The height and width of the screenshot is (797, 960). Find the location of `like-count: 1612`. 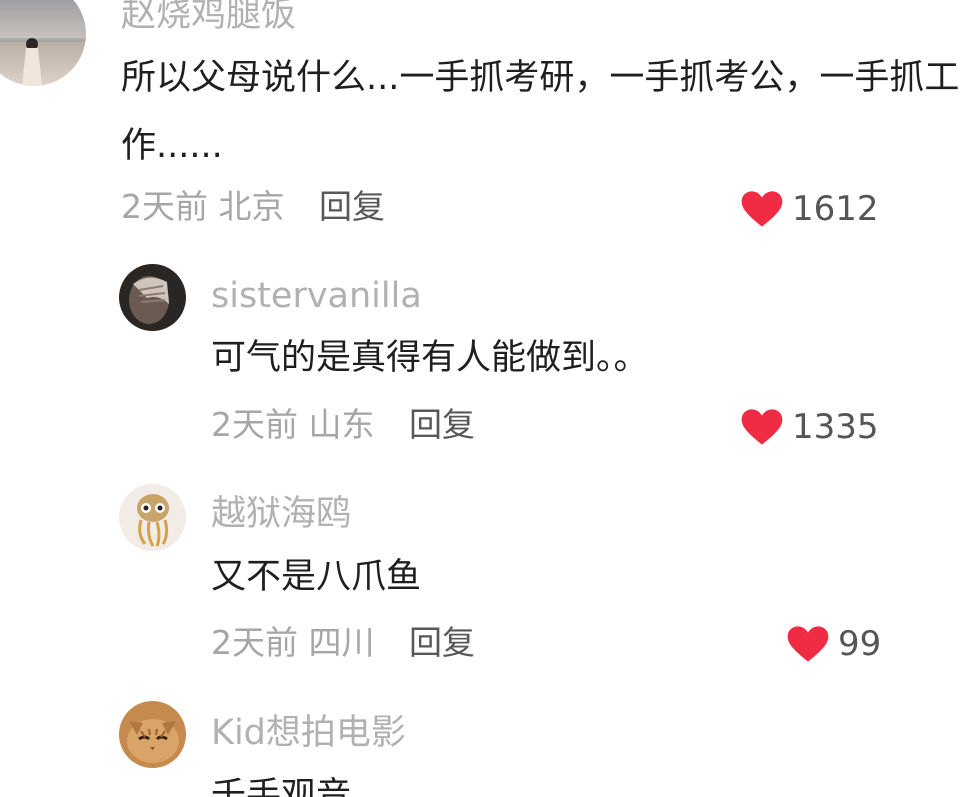

like-count: 1612 is located at coordinates (835, 209).